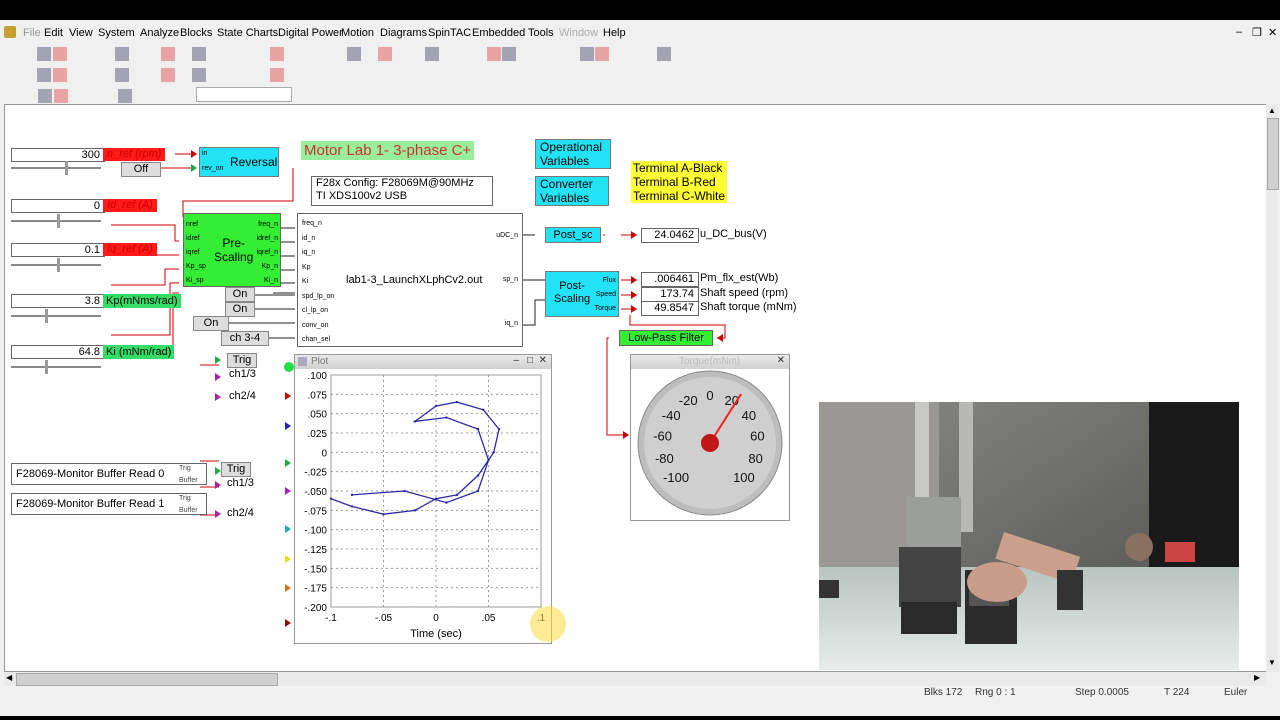 This screenshot has width=1280, height=720. What do you see at coordinates (116, 33) in the screenshot?
I see `menu-system: System` at bounding box center [116, 33].